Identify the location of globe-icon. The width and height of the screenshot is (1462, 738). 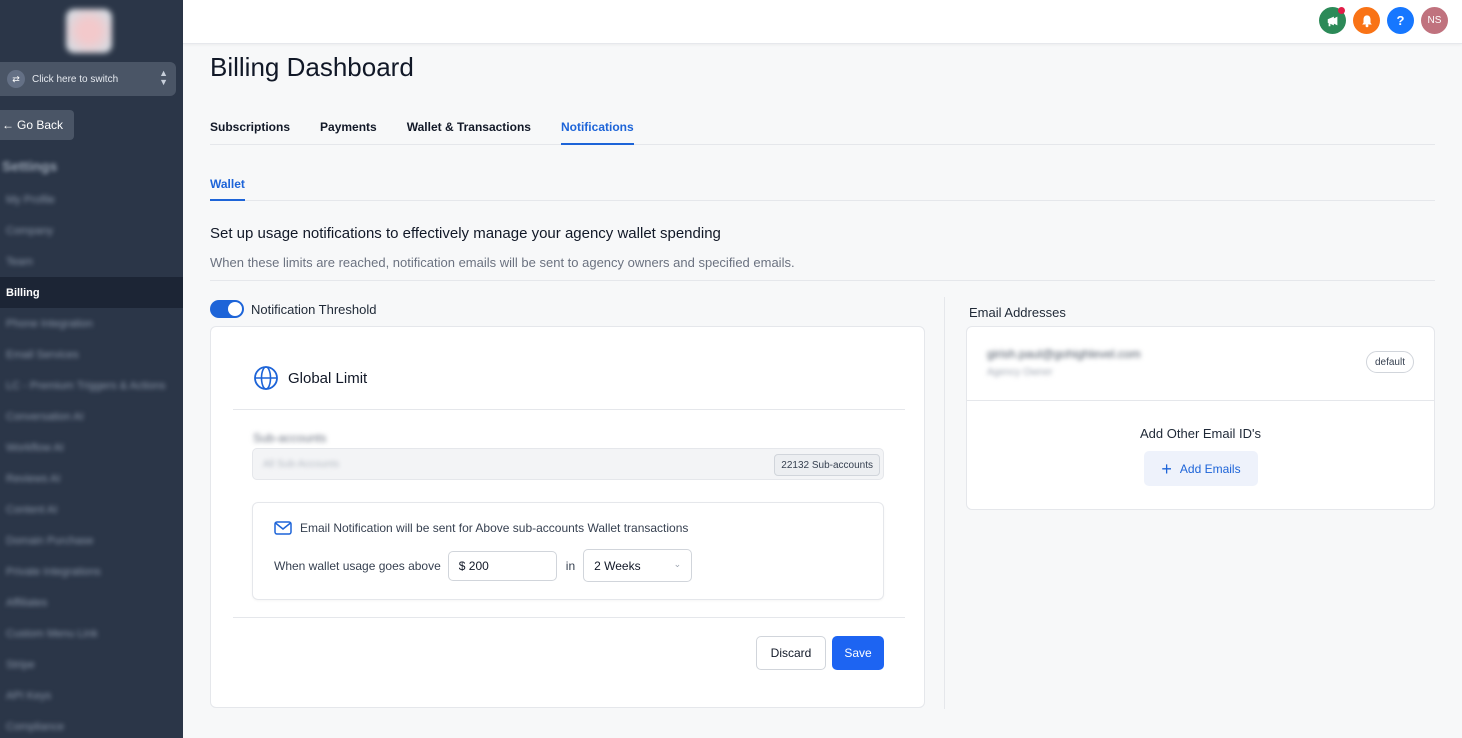
(266, 378).